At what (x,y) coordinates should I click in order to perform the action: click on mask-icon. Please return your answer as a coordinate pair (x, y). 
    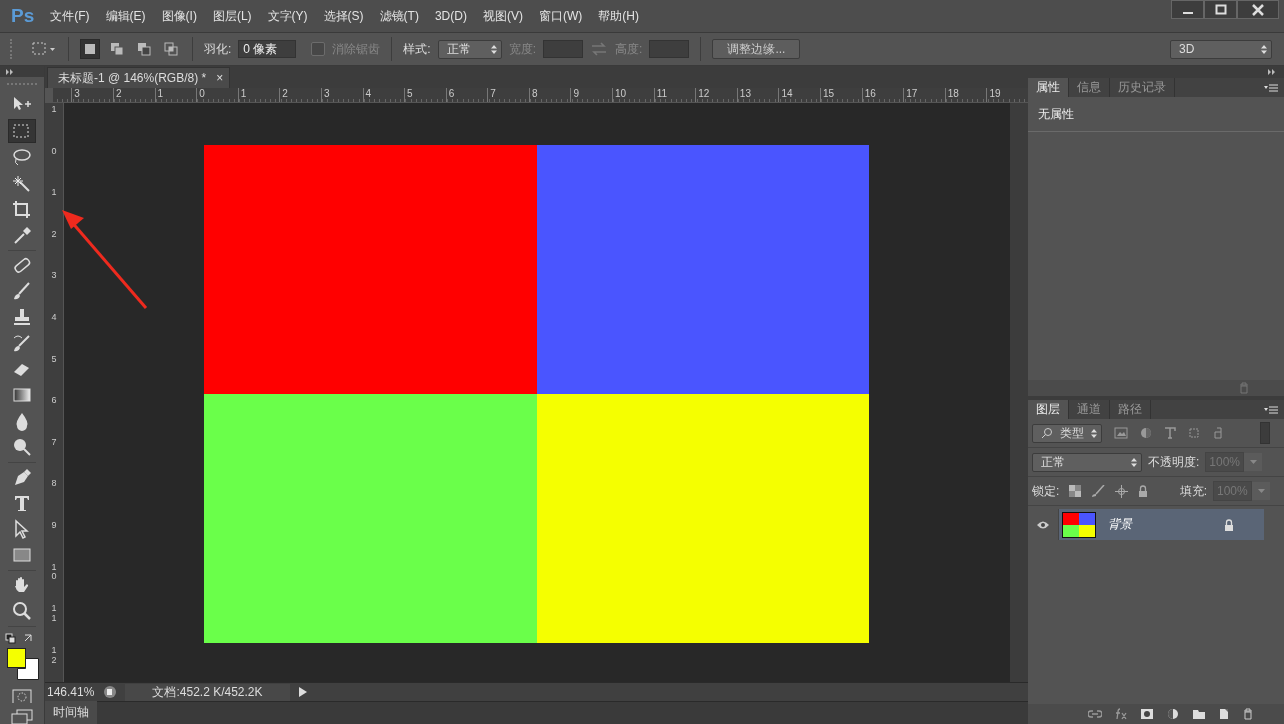
    Looking at the image, I should click on (1147, 714).